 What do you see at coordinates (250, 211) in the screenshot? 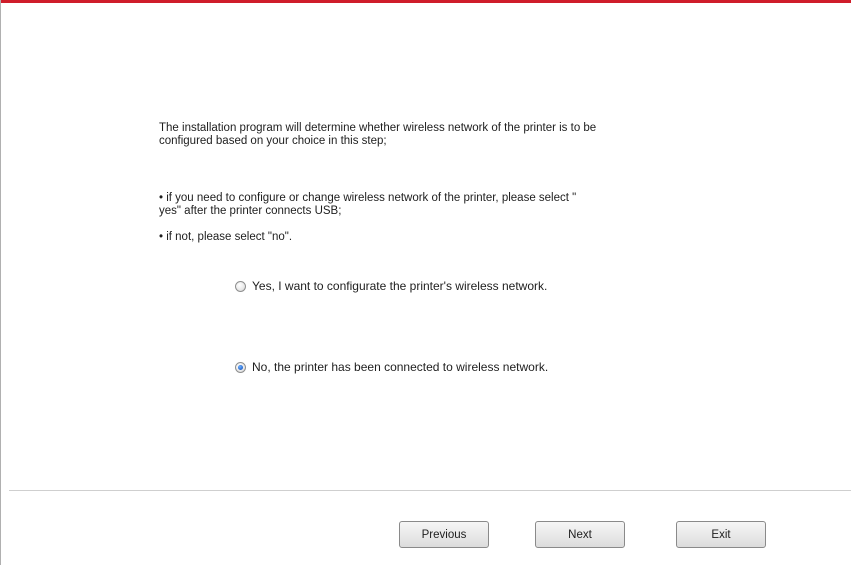
I see `bullet-configure-line-2: yes" after the printer connects USB;` at bounding box center [250, 211].